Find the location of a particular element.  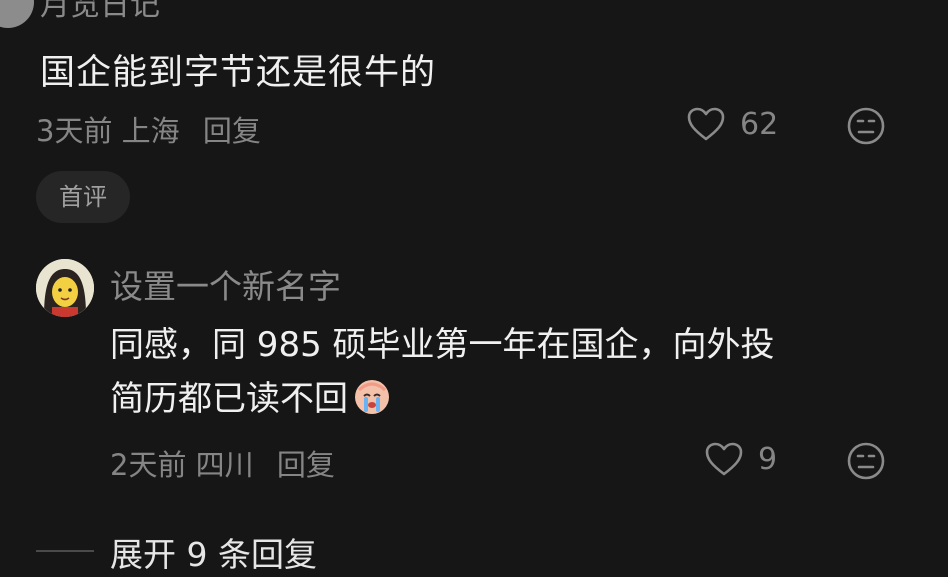

comment-meta: 2天前 四川 回复 is located at coordinates (222, 463).